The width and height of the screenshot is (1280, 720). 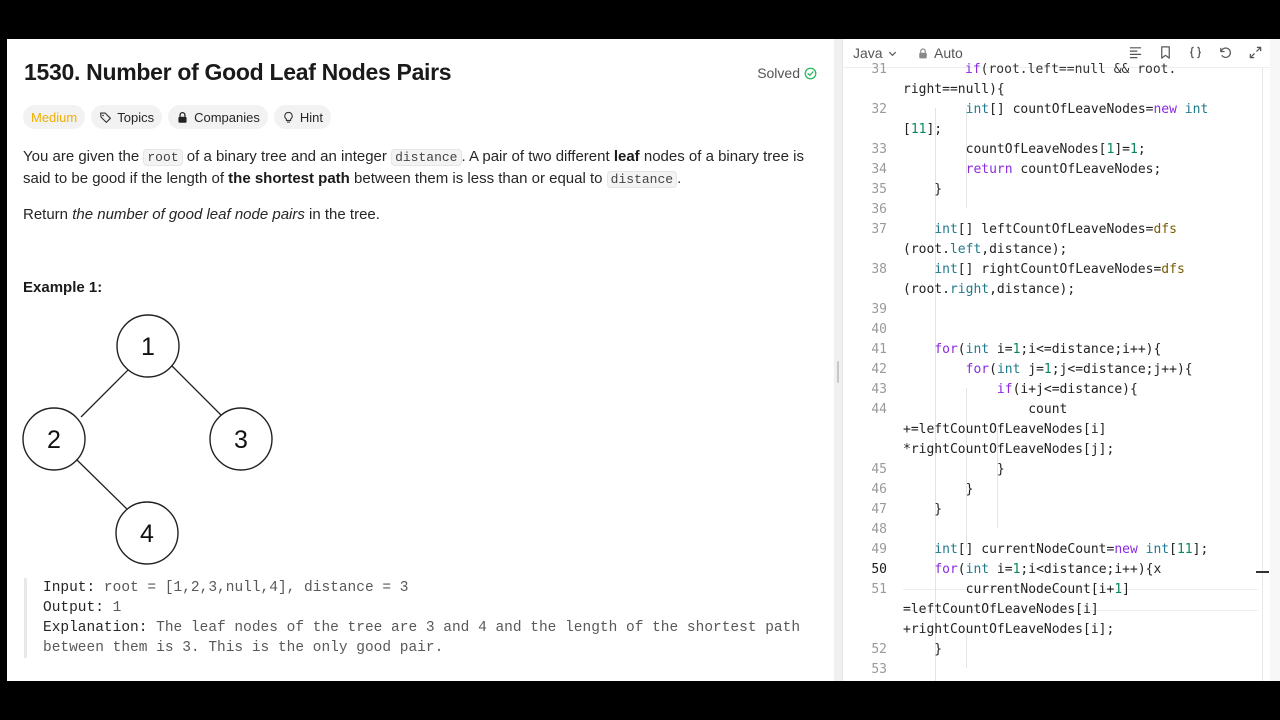 What do you see at coordinates (1165, 52) in the screenshot?
I see `bookmark-icon` at bounding box center [1165, 52].